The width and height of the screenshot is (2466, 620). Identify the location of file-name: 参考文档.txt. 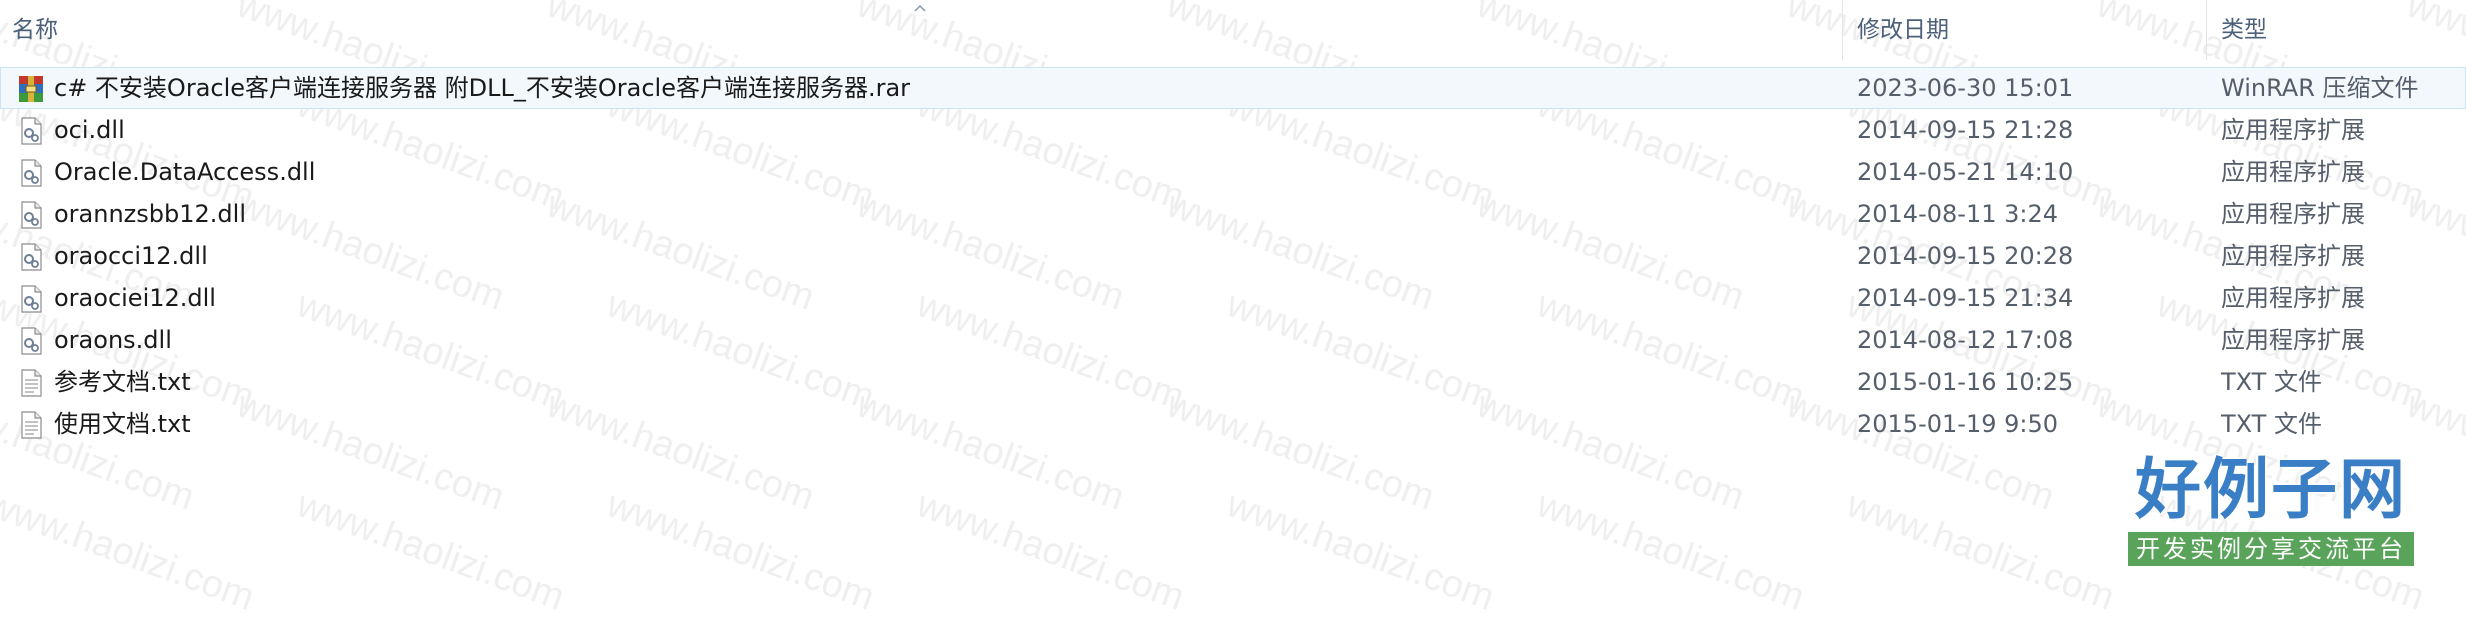
(122, 382).